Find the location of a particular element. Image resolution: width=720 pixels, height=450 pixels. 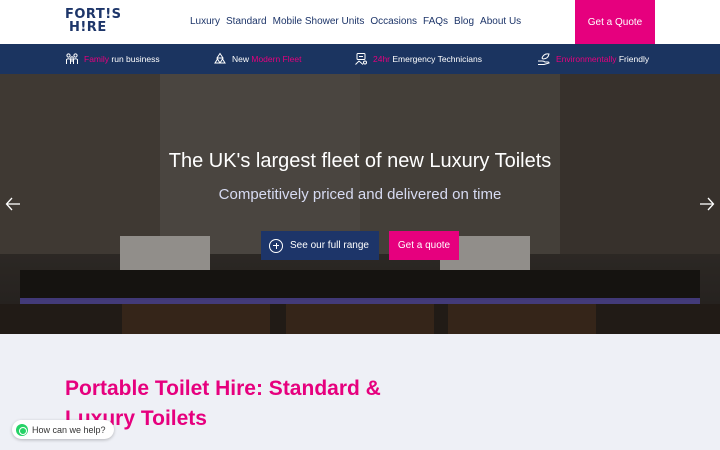

chat-label: How can we help? is located at coordinates (69, 429).